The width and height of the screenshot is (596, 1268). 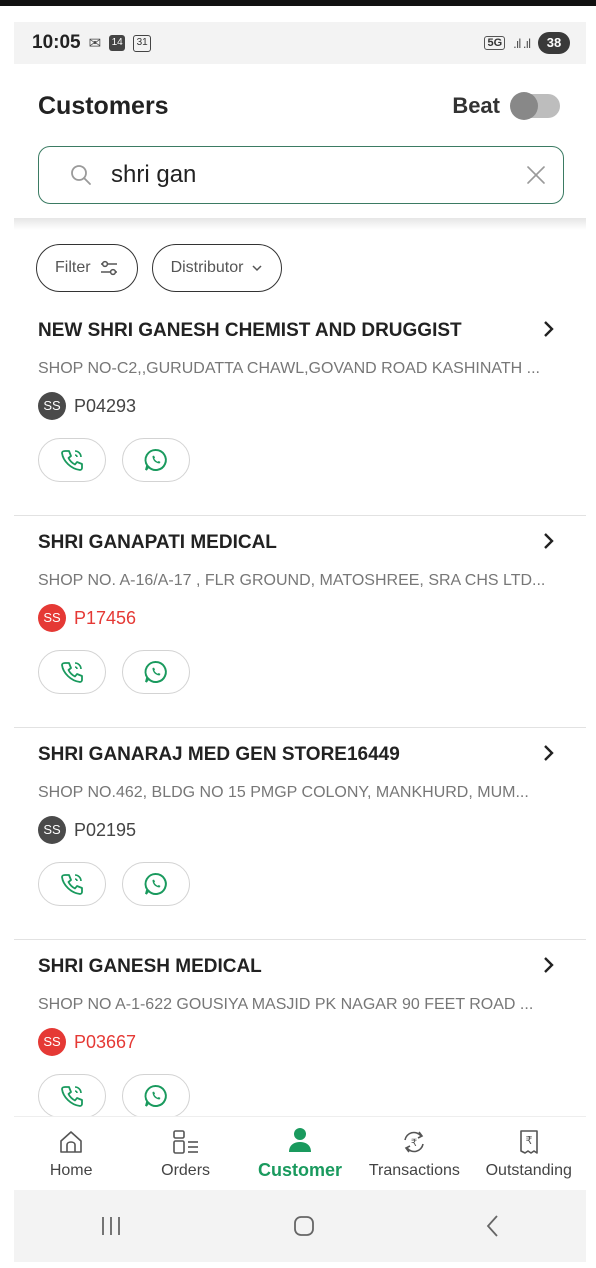 I want to click on nav-customer: Customer, so click(x=300, y=1153).